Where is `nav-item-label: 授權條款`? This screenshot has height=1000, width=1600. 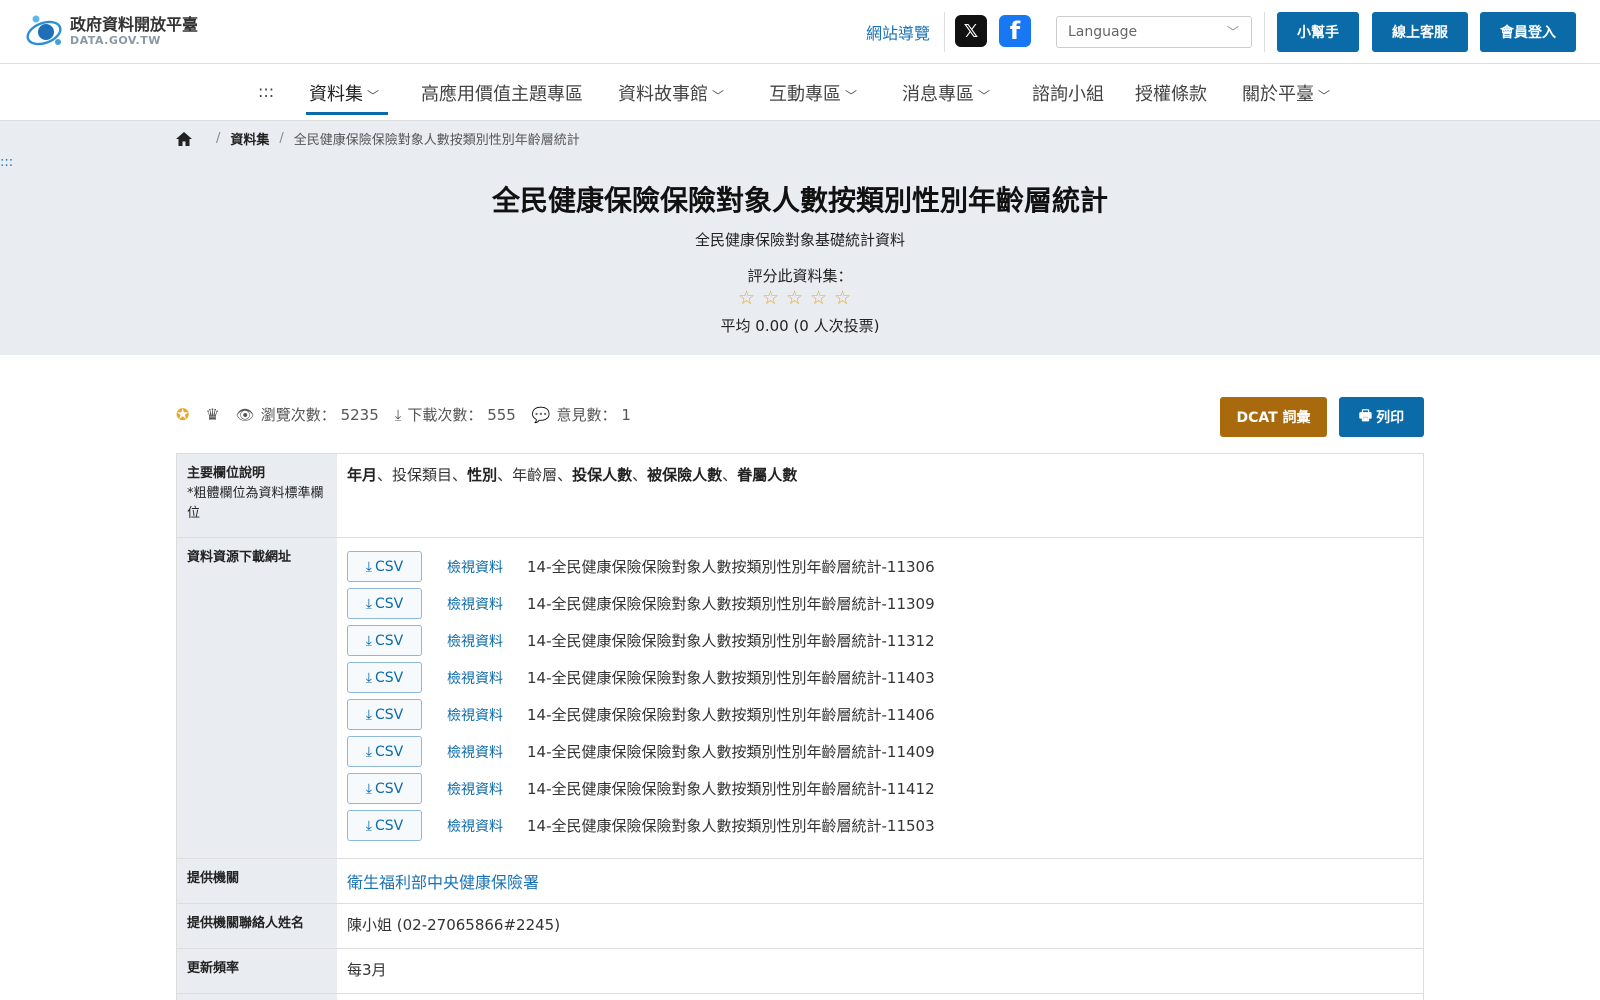 nav-item-label: 授權條款 is located at coordinates (1171, 94).